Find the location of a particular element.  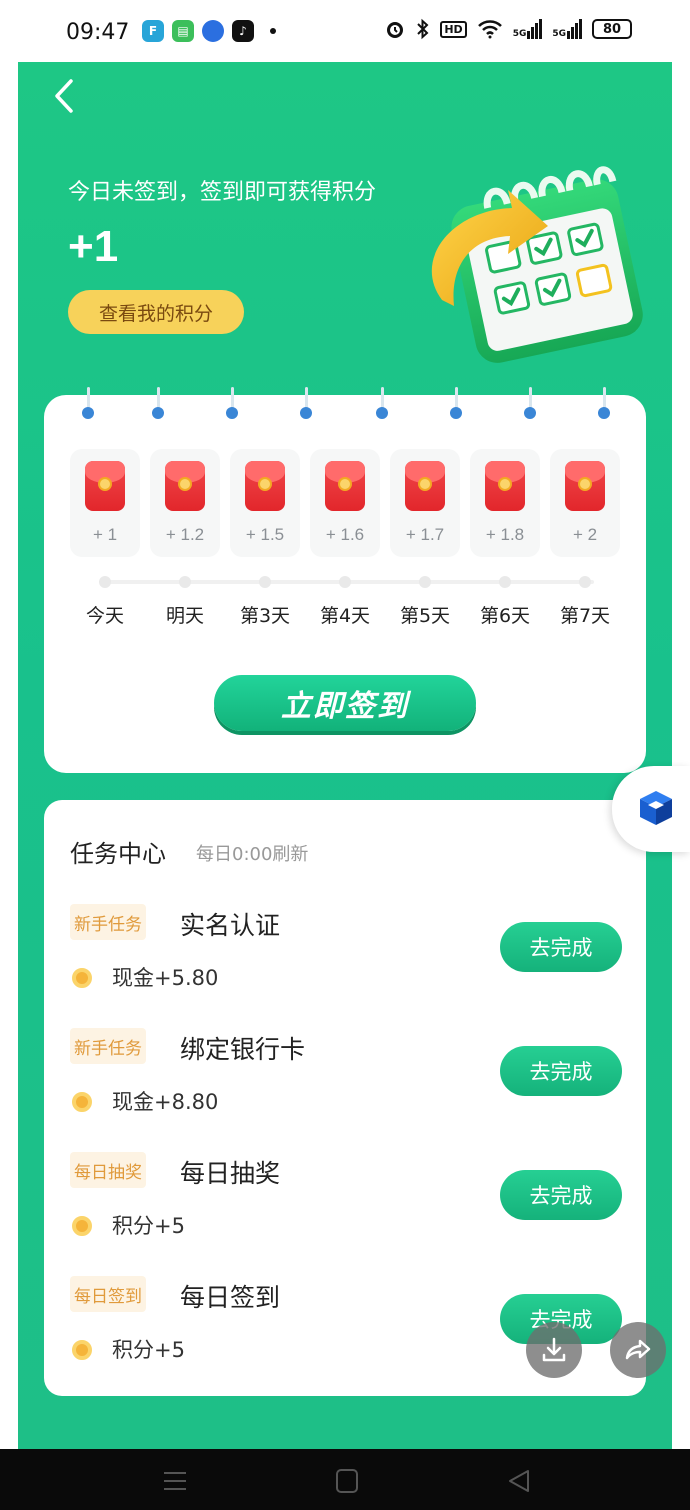

task-row: 每日抽奖 每日抽奖 积分+5 去完成 is located at coordinates (345, 1212).